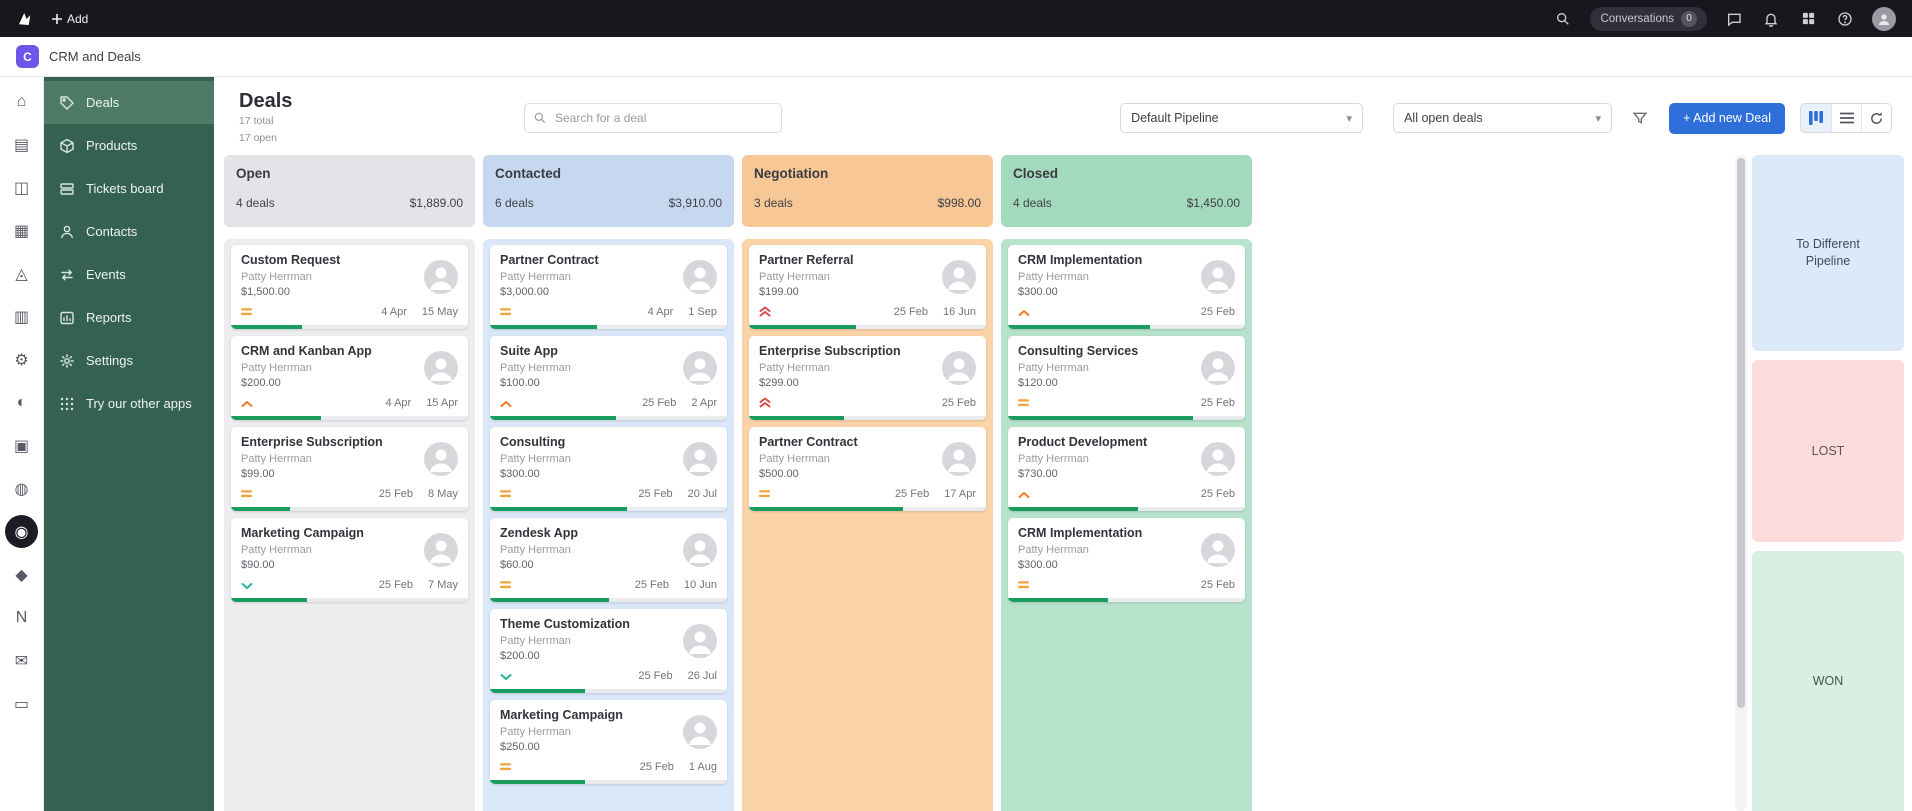 This screenshot has width=1912, height=811. What do you see at coordinates (21, 703) in the screenshot?
I see `apps-rail-icon: ▭` at bounding box center [21, 703].